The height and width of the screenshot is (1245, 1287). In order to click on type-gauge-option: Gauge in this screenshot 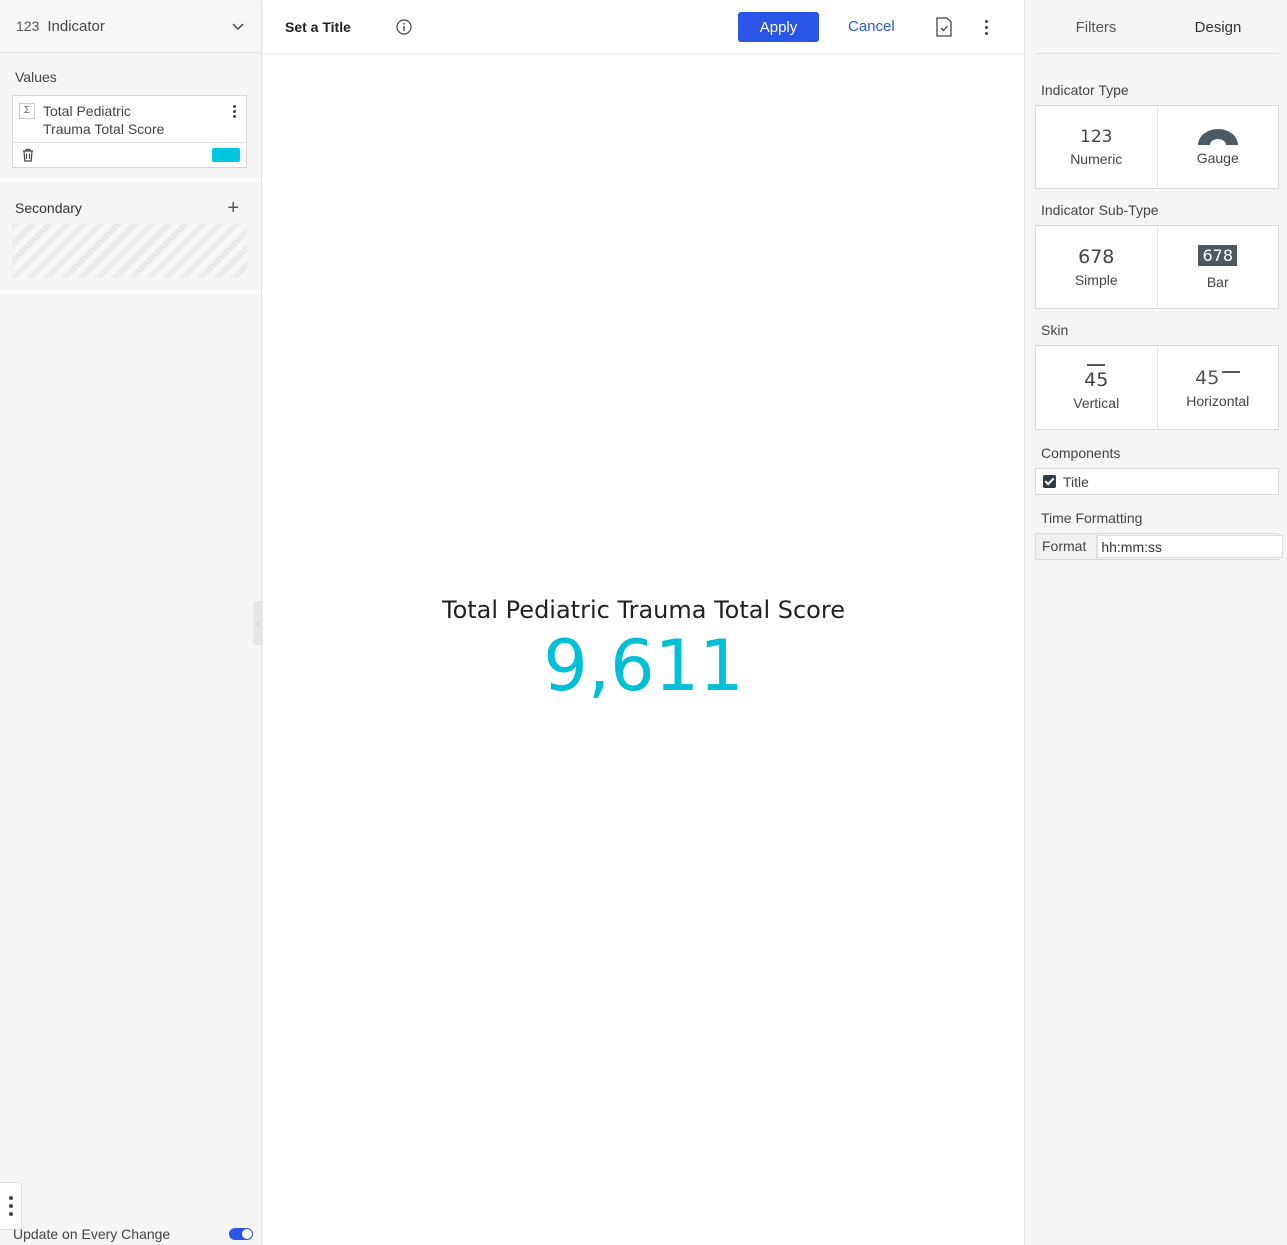, I will do `click(1217, 147)`.